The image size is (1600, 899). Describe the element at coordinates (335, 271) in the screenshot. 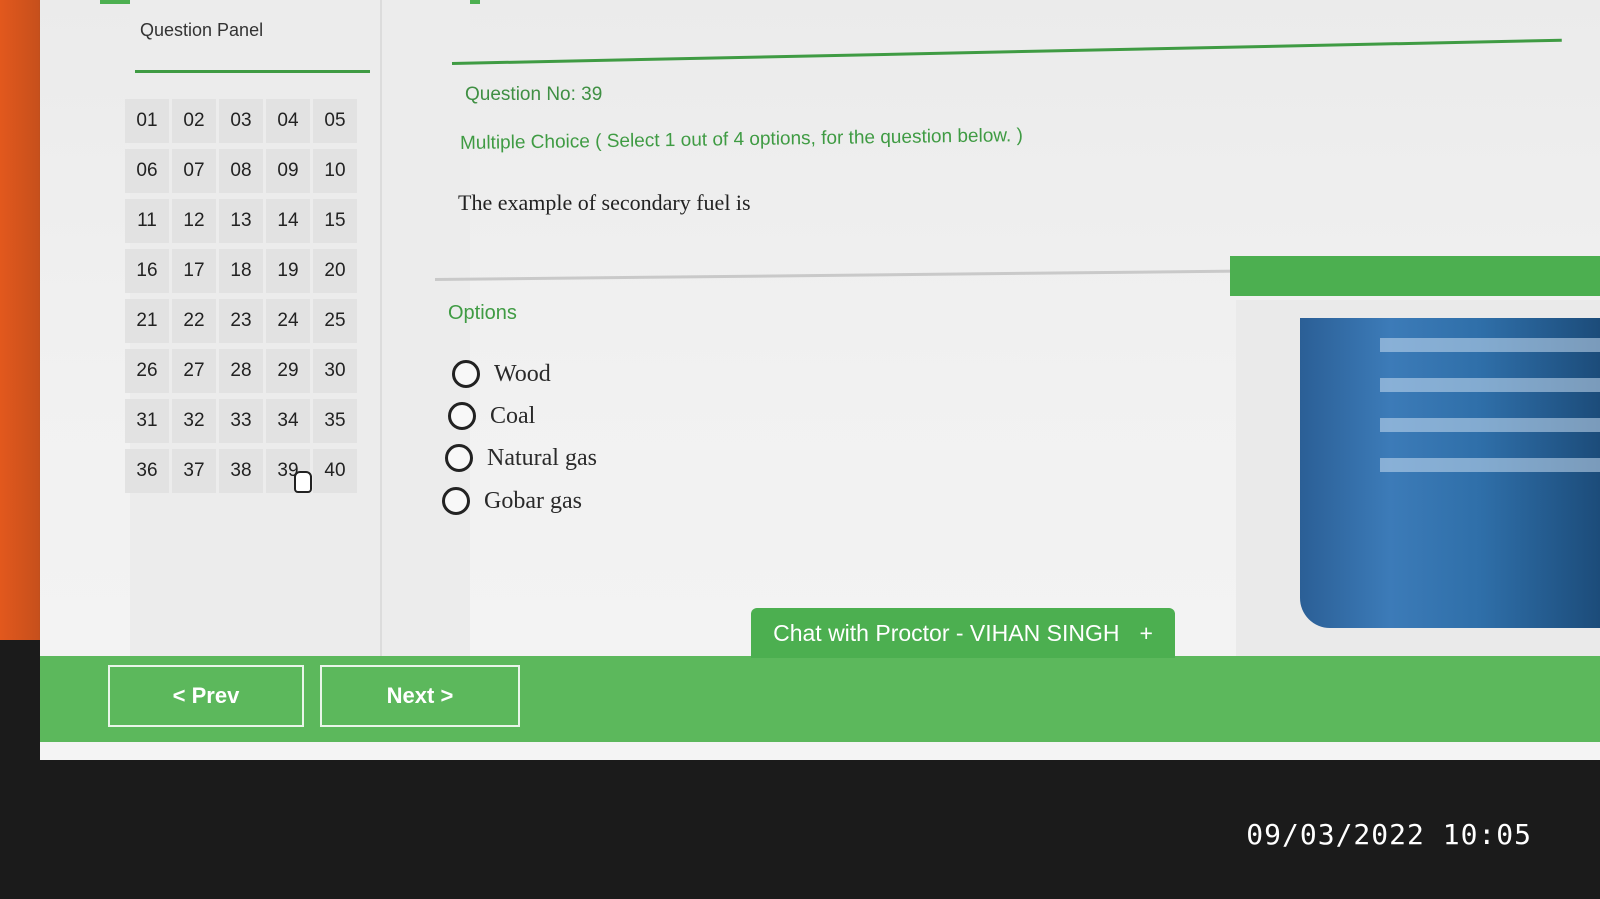

I see `question-number-20: 20` at that location.